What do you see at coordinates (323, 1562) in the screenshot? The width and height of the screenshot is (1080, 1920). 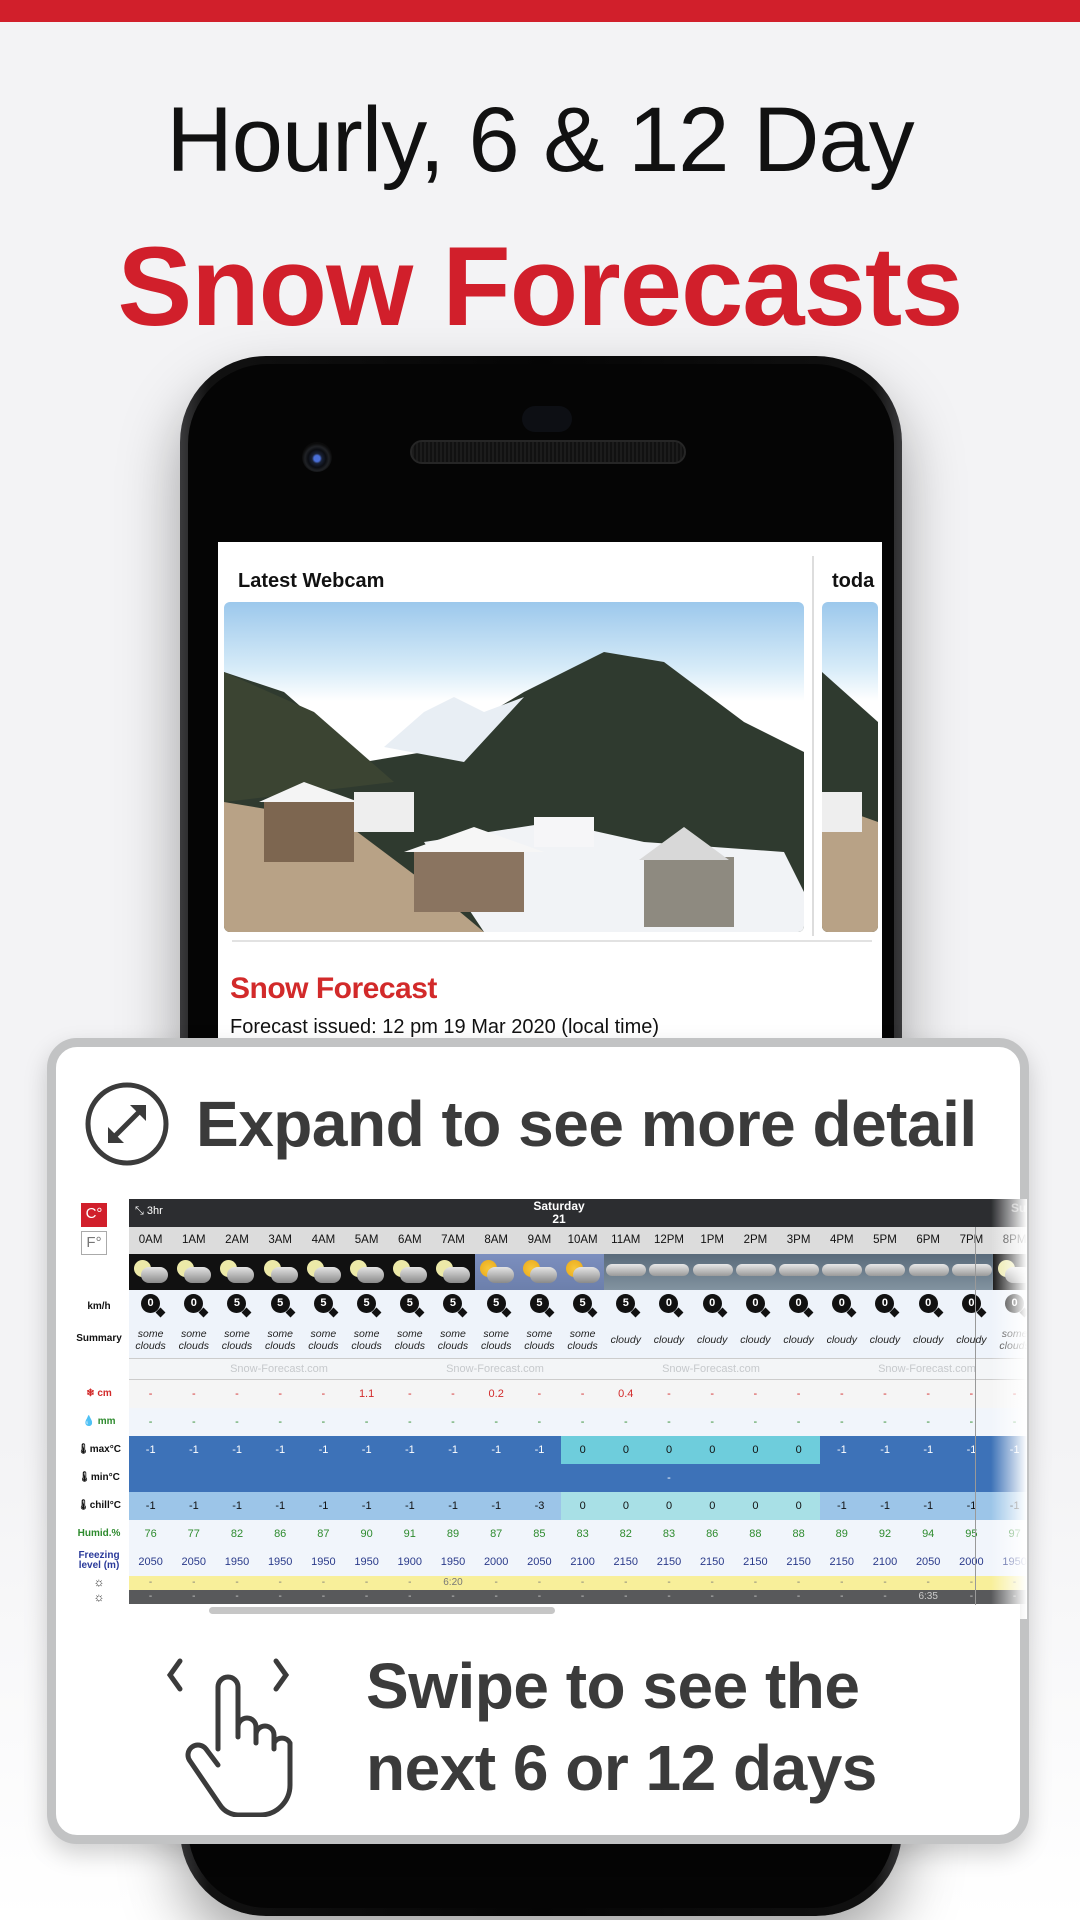 I see `freezing-level-cell: 1950` at bounding box center [323, 1562].